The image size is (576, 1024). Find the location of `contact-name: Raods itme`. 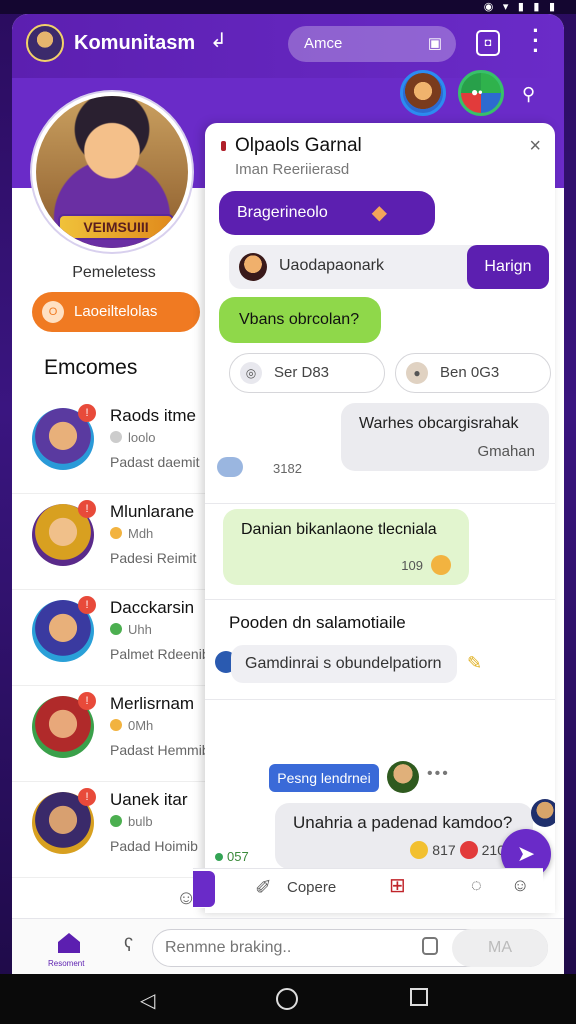

contact-name: Raods itme is located at coordinates (153, 415).